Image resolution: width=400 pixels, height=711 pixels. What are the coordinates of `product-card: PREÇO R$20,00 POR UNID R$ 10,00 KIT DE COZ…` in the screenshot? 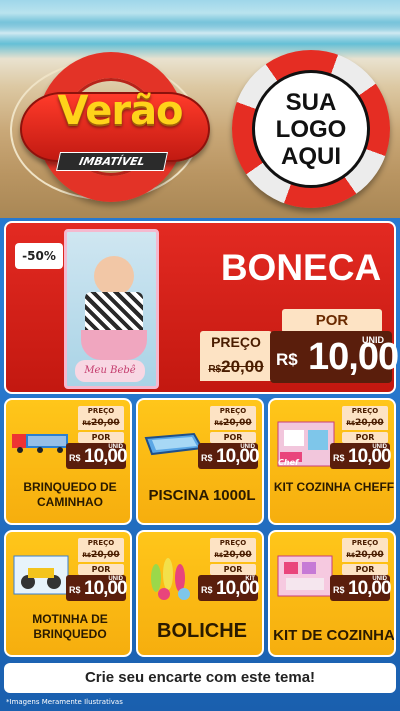 It's located at (332, 593).